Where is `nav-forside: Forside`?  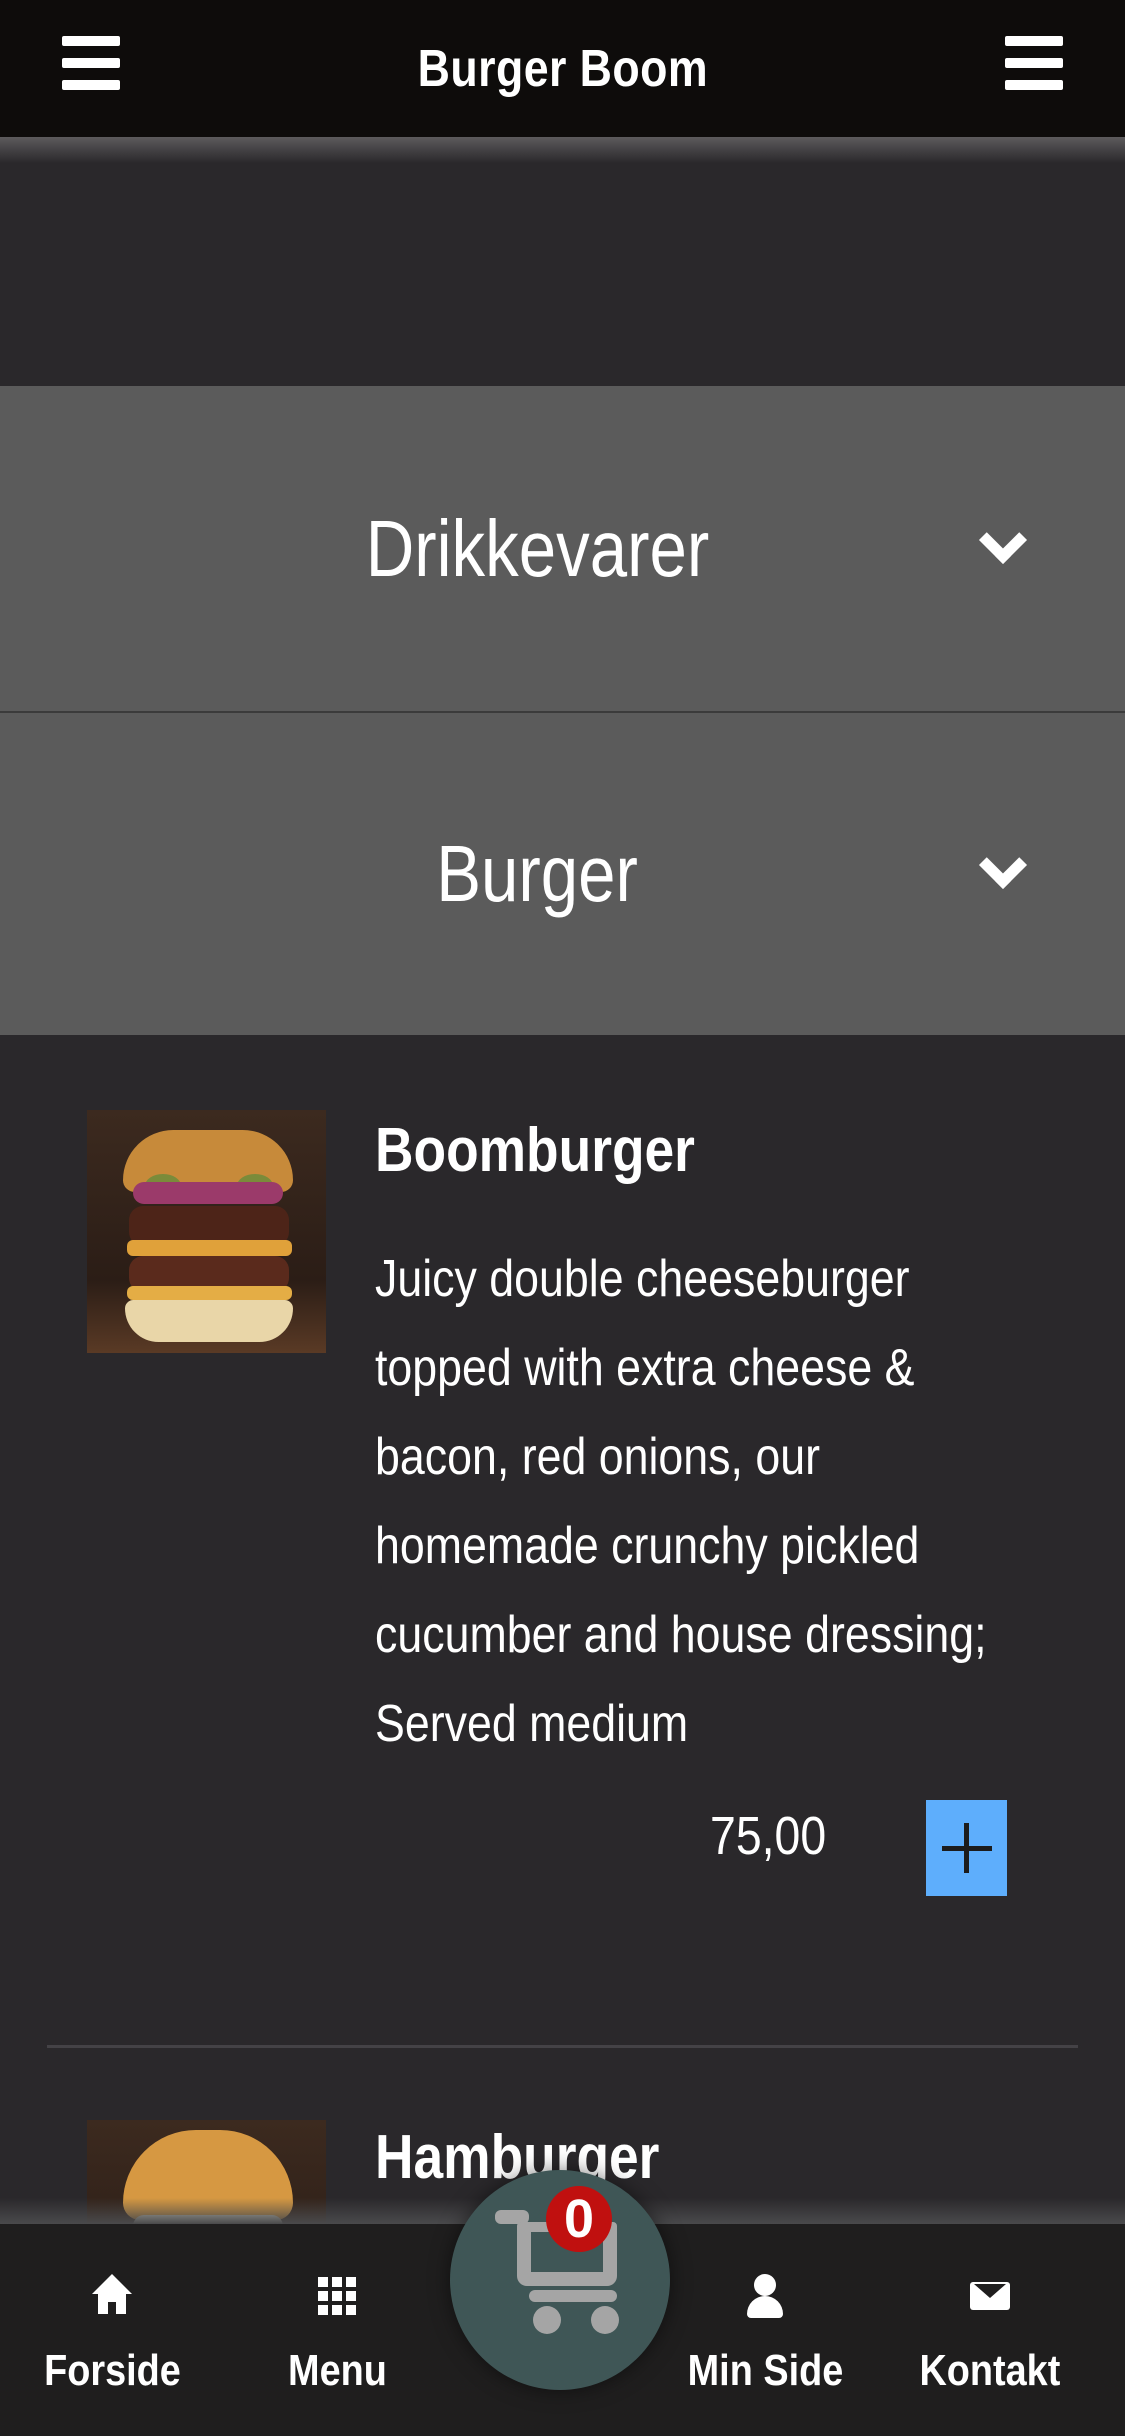 nav-forside: Forside is located at coordinates (112, 2330).